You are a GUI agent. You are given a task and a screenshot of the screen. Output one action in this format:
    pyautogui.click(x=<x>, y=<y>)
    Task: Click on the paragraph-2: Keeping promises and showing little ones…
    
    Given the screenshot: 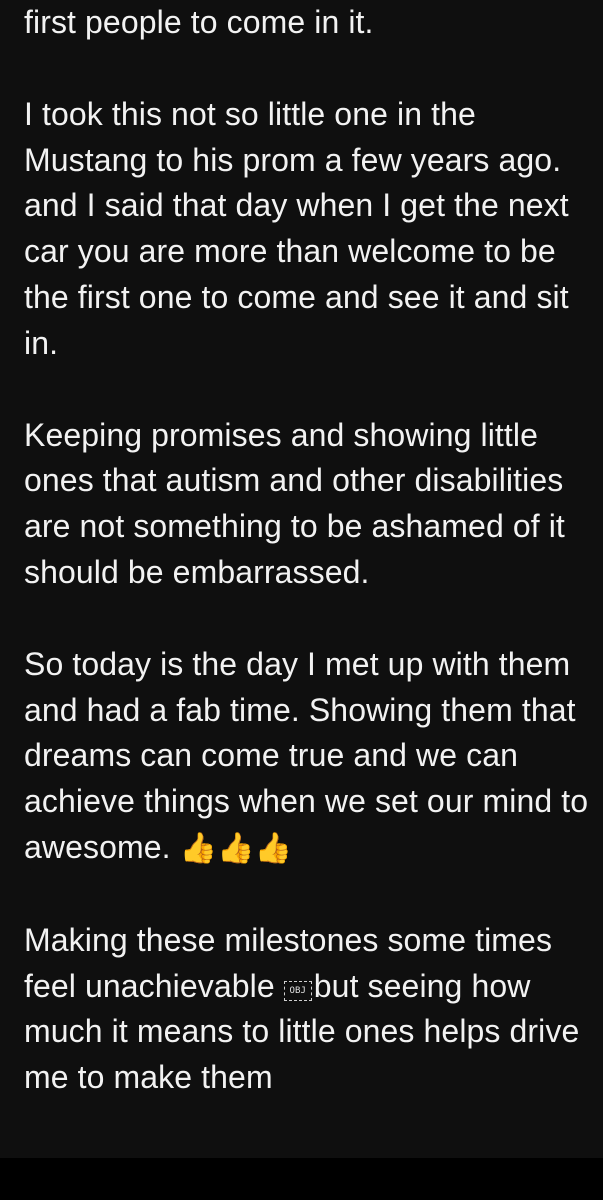 What is the action you would take?
    pyautogui.click(x=294, y=503)
    